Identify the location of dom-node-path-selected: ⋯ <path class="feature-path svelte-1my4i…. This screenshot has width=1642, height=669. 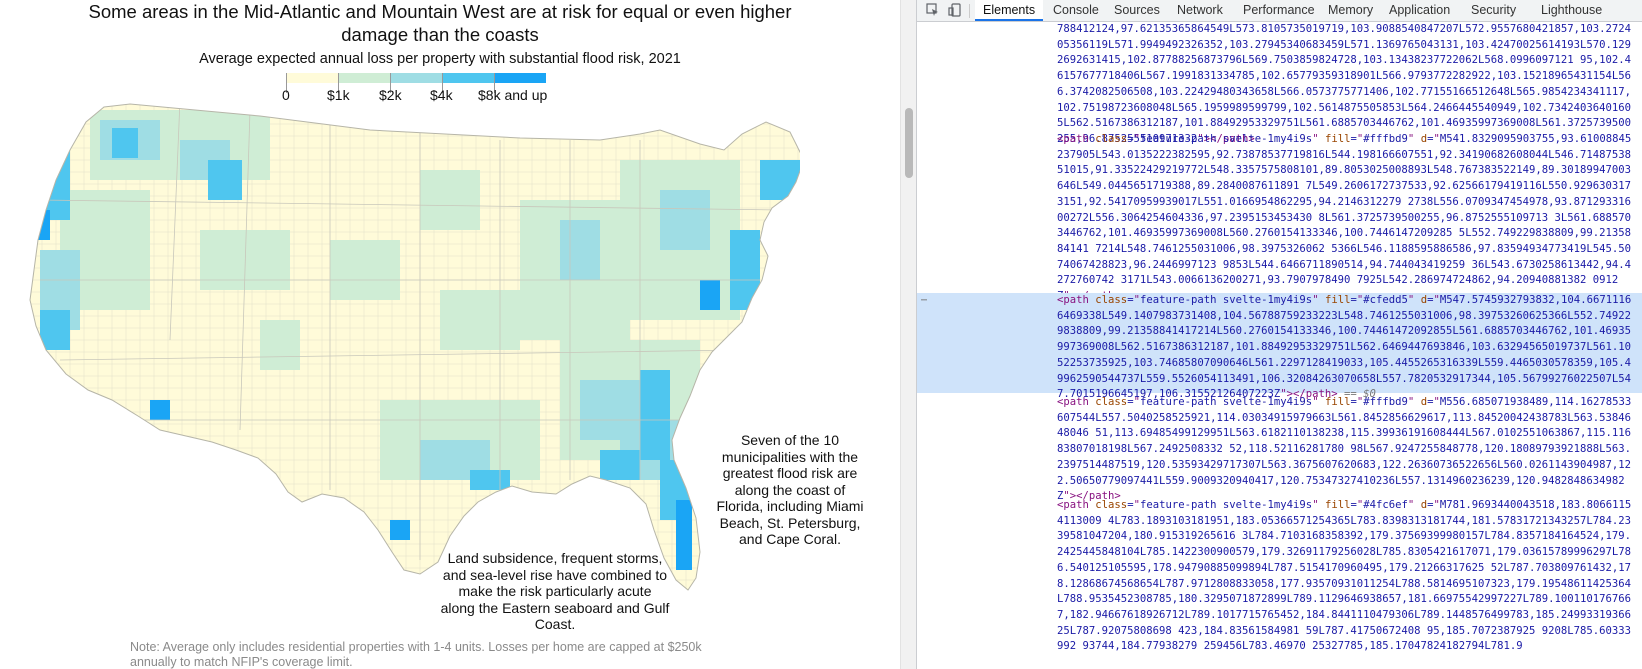
(1279, 346).